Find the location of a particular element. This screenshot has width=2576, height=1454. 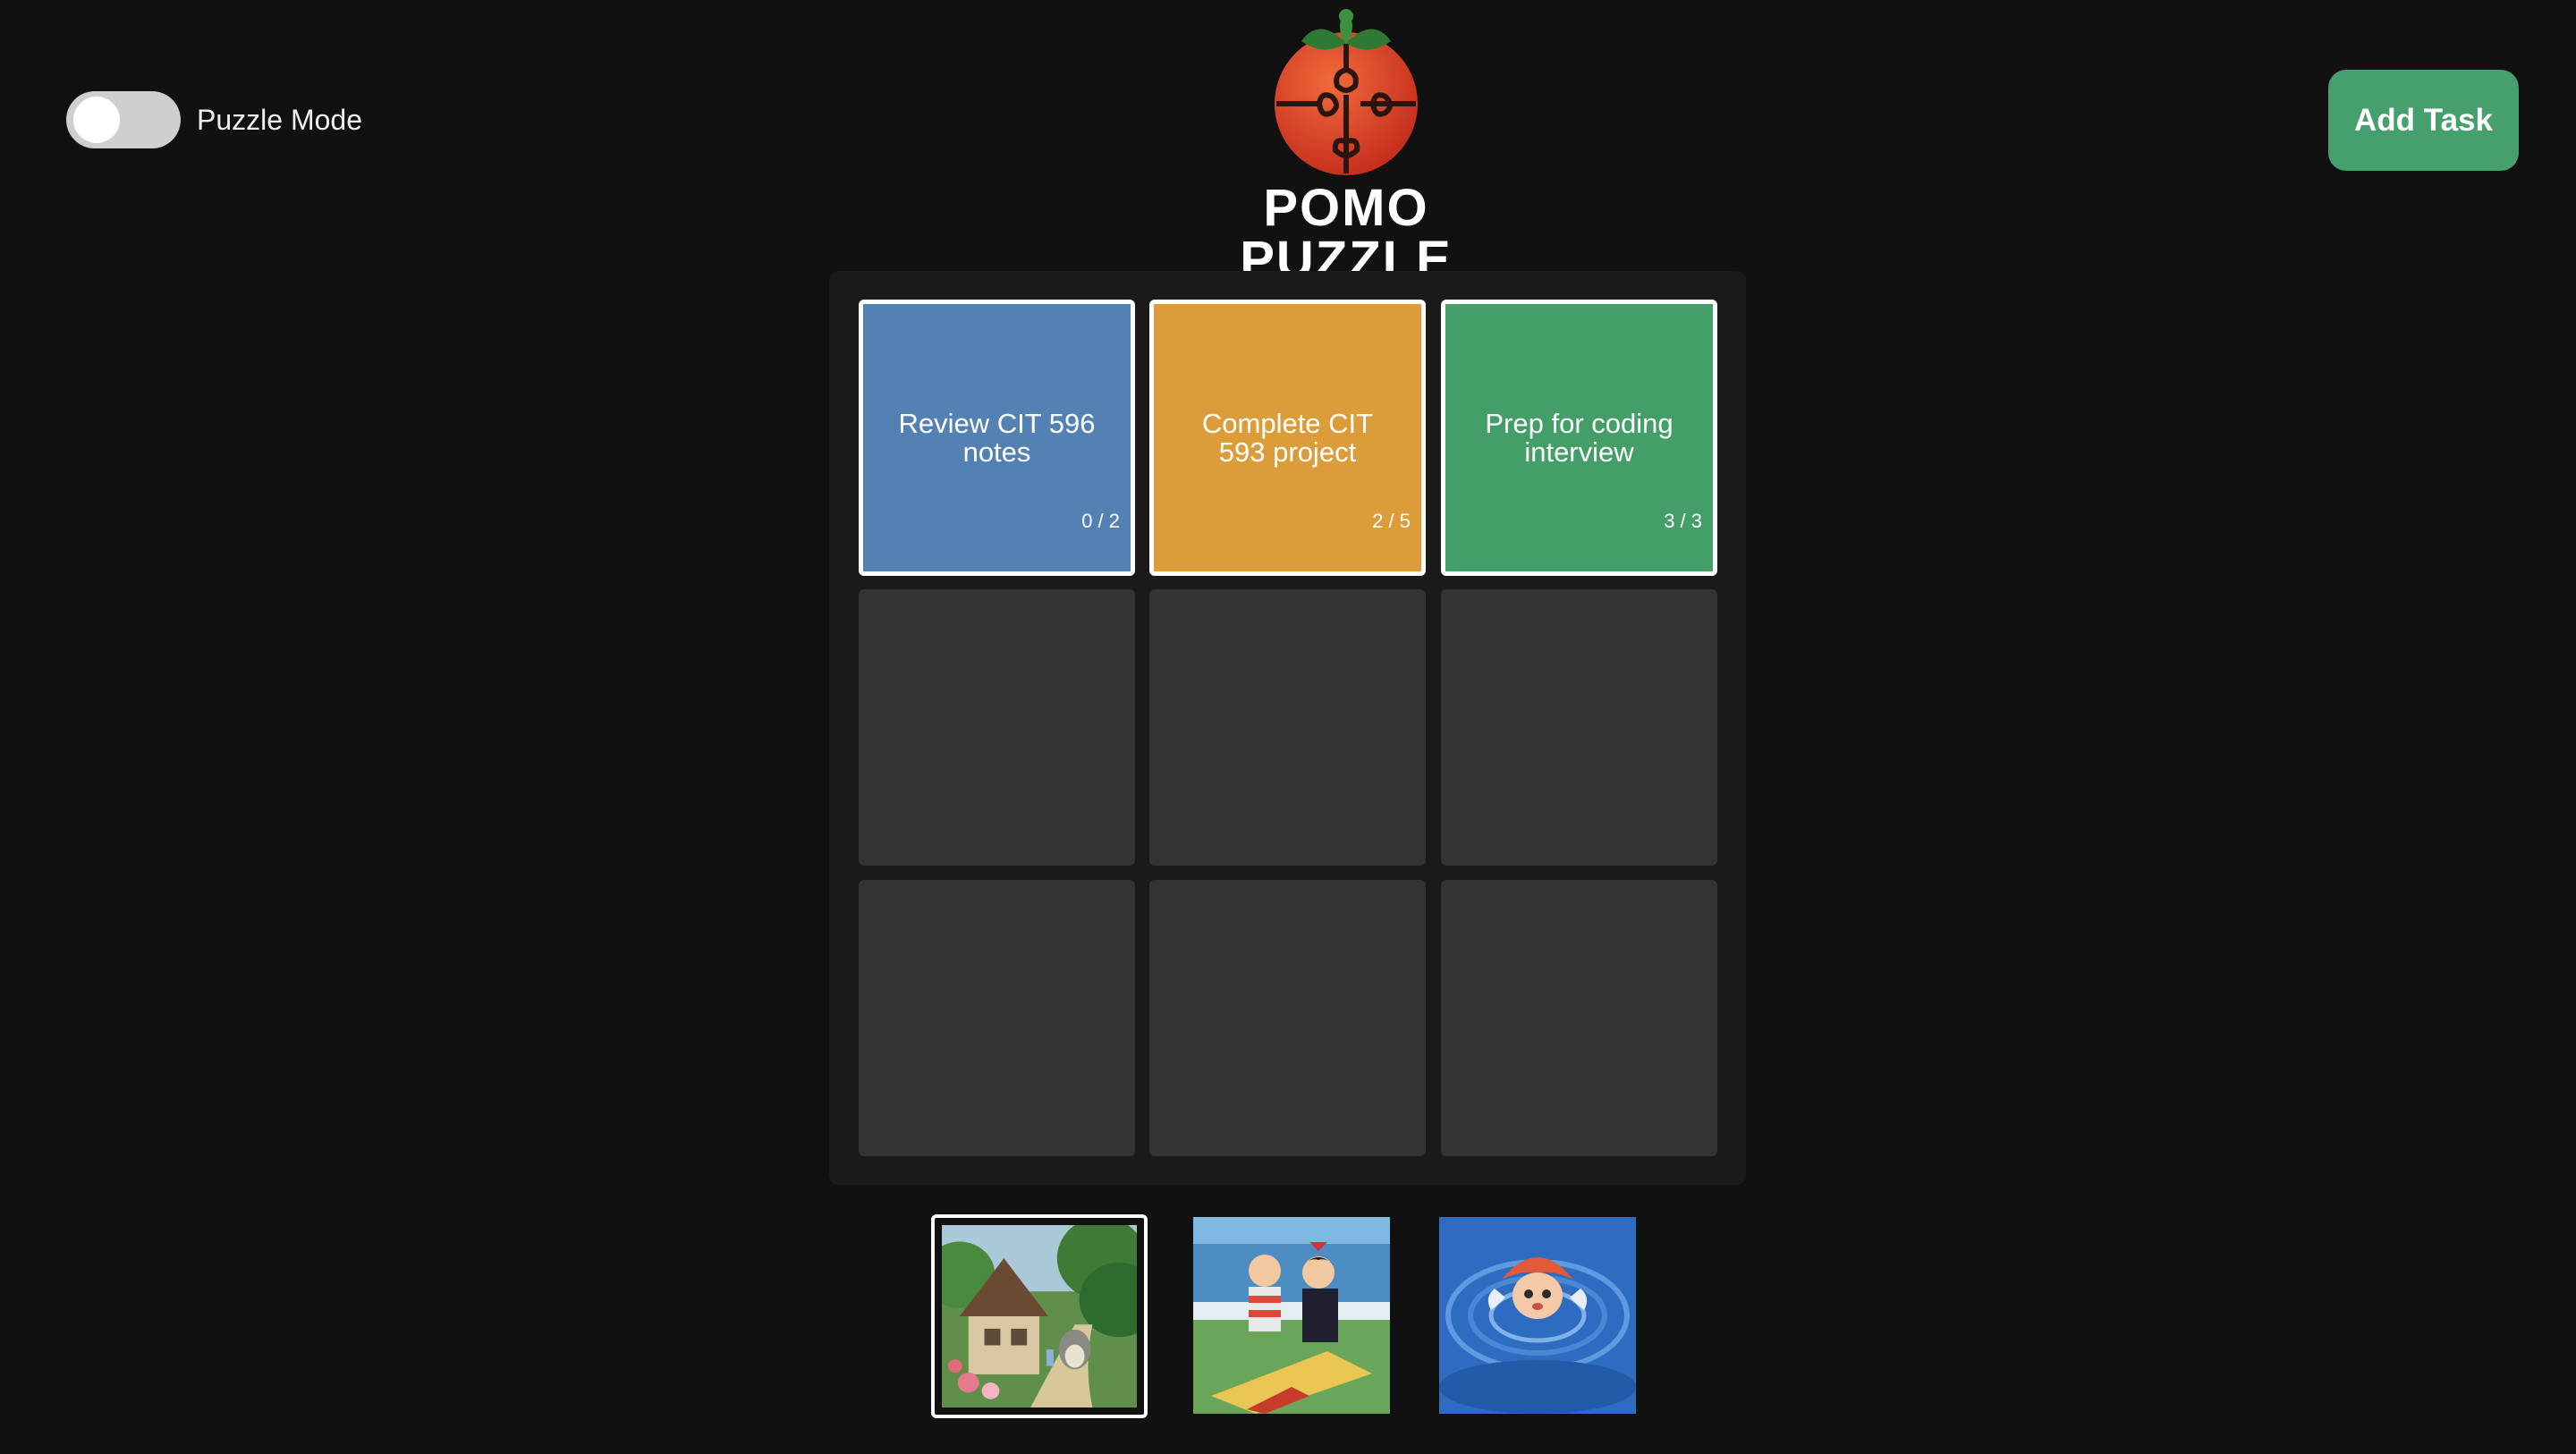

puzzle-mode-toggle-group: Puzzle Mode is located at coordinates (214, 120).